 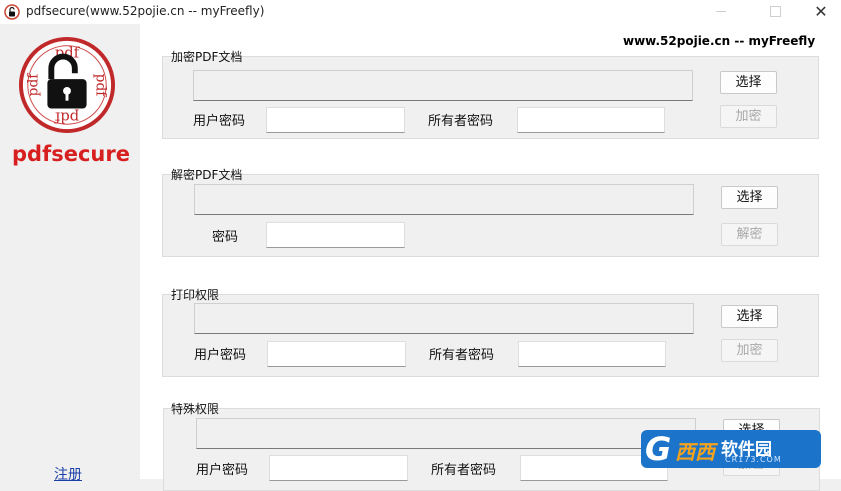 I want to click on decrypt-password-input, so click(x=335, y=235).